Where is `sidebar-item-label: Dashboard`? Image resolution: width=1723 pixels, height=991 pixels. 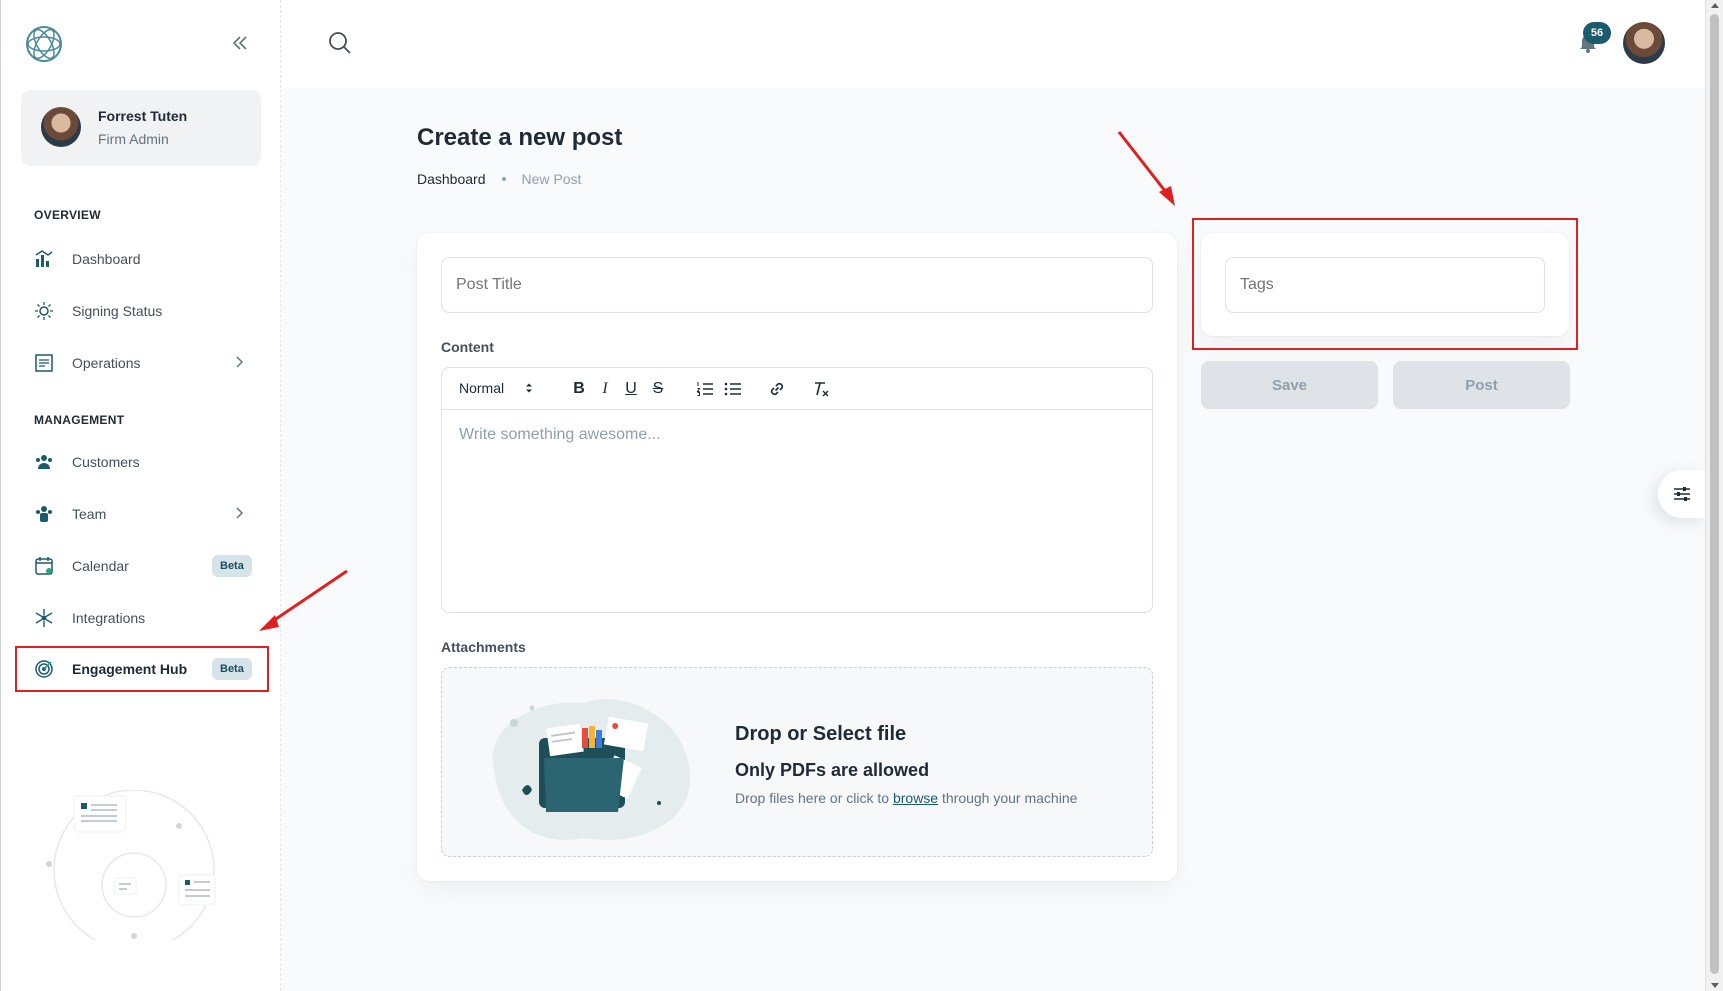
sidebar-item-label: Dashboard is located at coordinates (106, 259).